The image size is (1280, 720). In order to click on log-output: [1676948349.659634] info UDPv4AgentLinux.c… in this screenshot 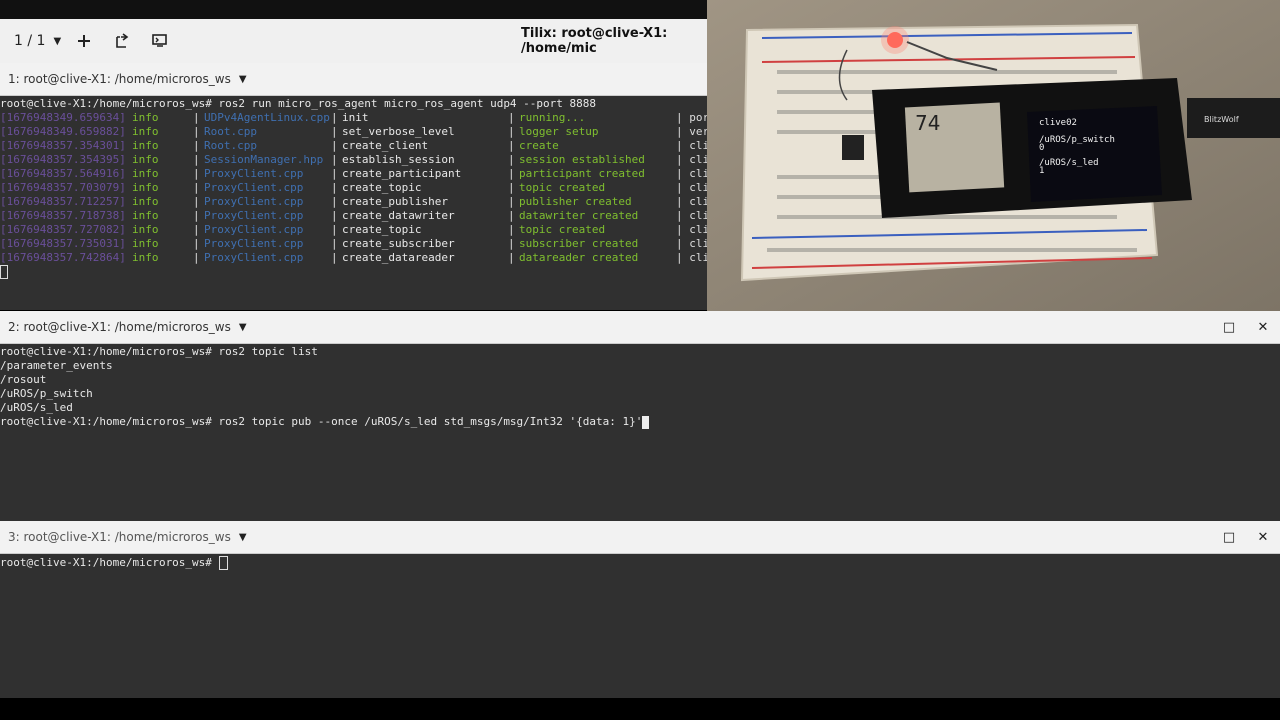, I will do `click(354, 188)`.